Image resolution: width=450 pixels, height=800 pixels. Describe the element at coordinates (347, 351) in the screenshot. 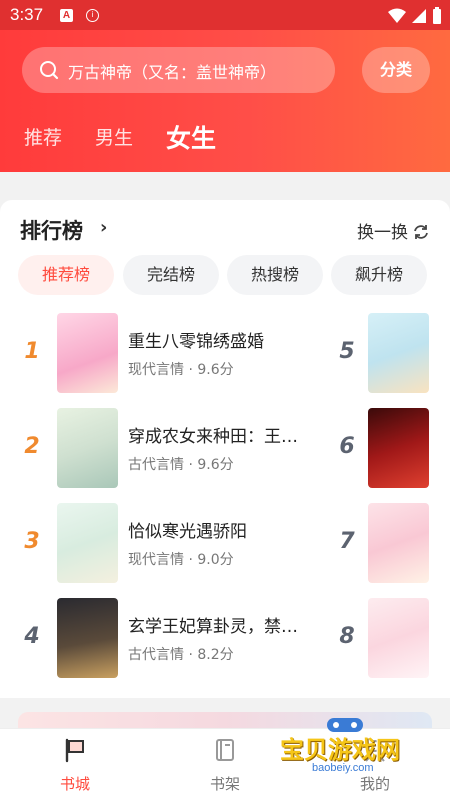

I see `rank-number: 5` at that location.